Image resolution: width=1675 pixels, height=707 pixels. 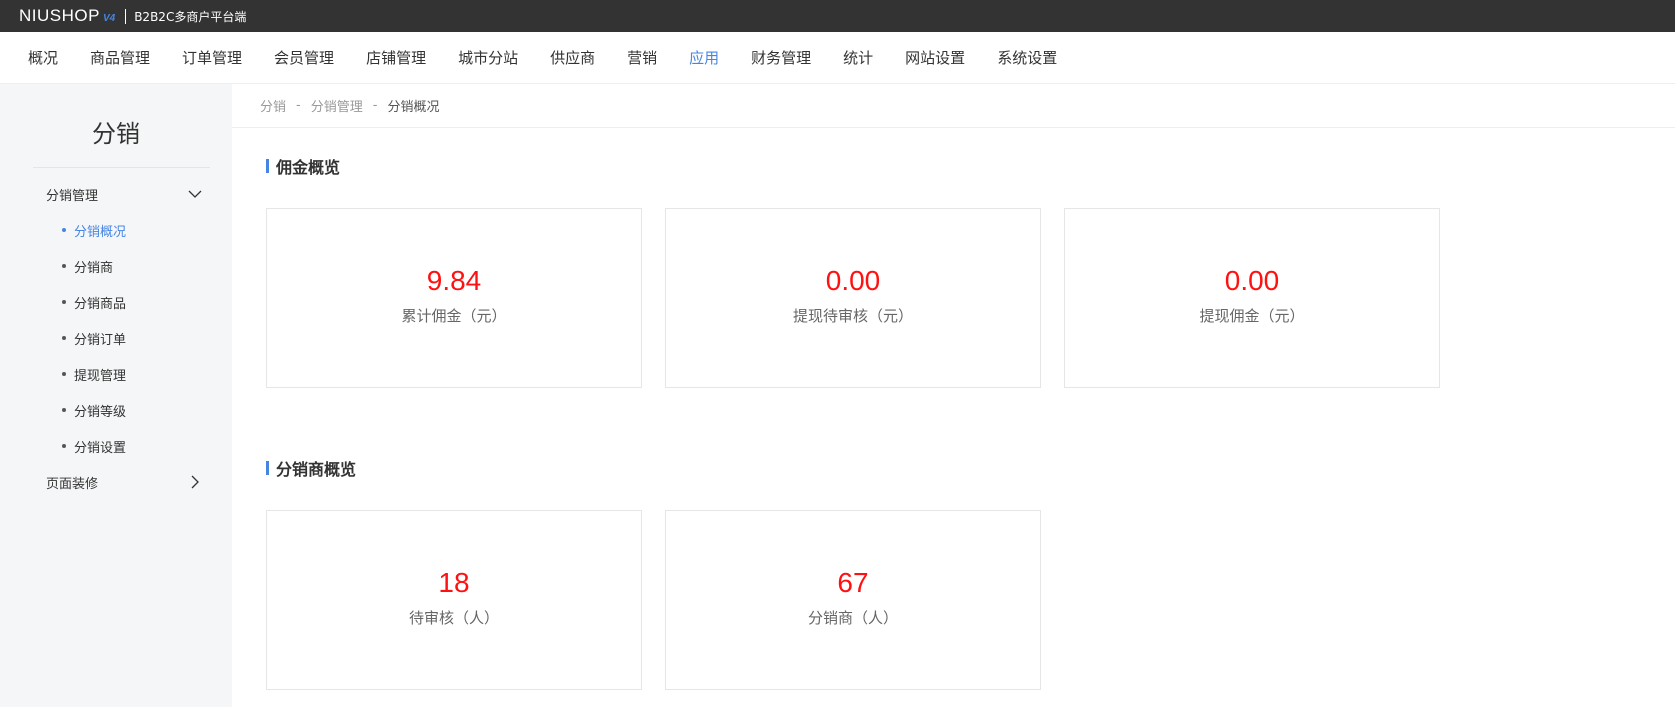 I want to click on nav-item-overview: 概况, so click(x=43, y=57).